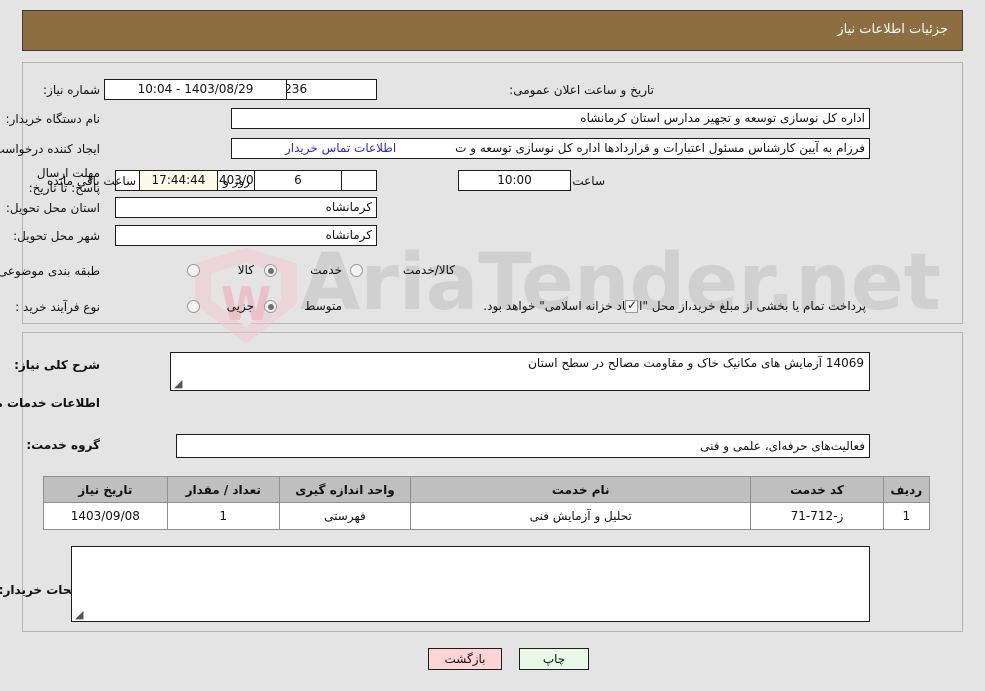  Describe the element at coordinates (50, 403) in the screenshot. I see `services-section-heading: اطلاعات خدمات مورد نیاز` at that location.